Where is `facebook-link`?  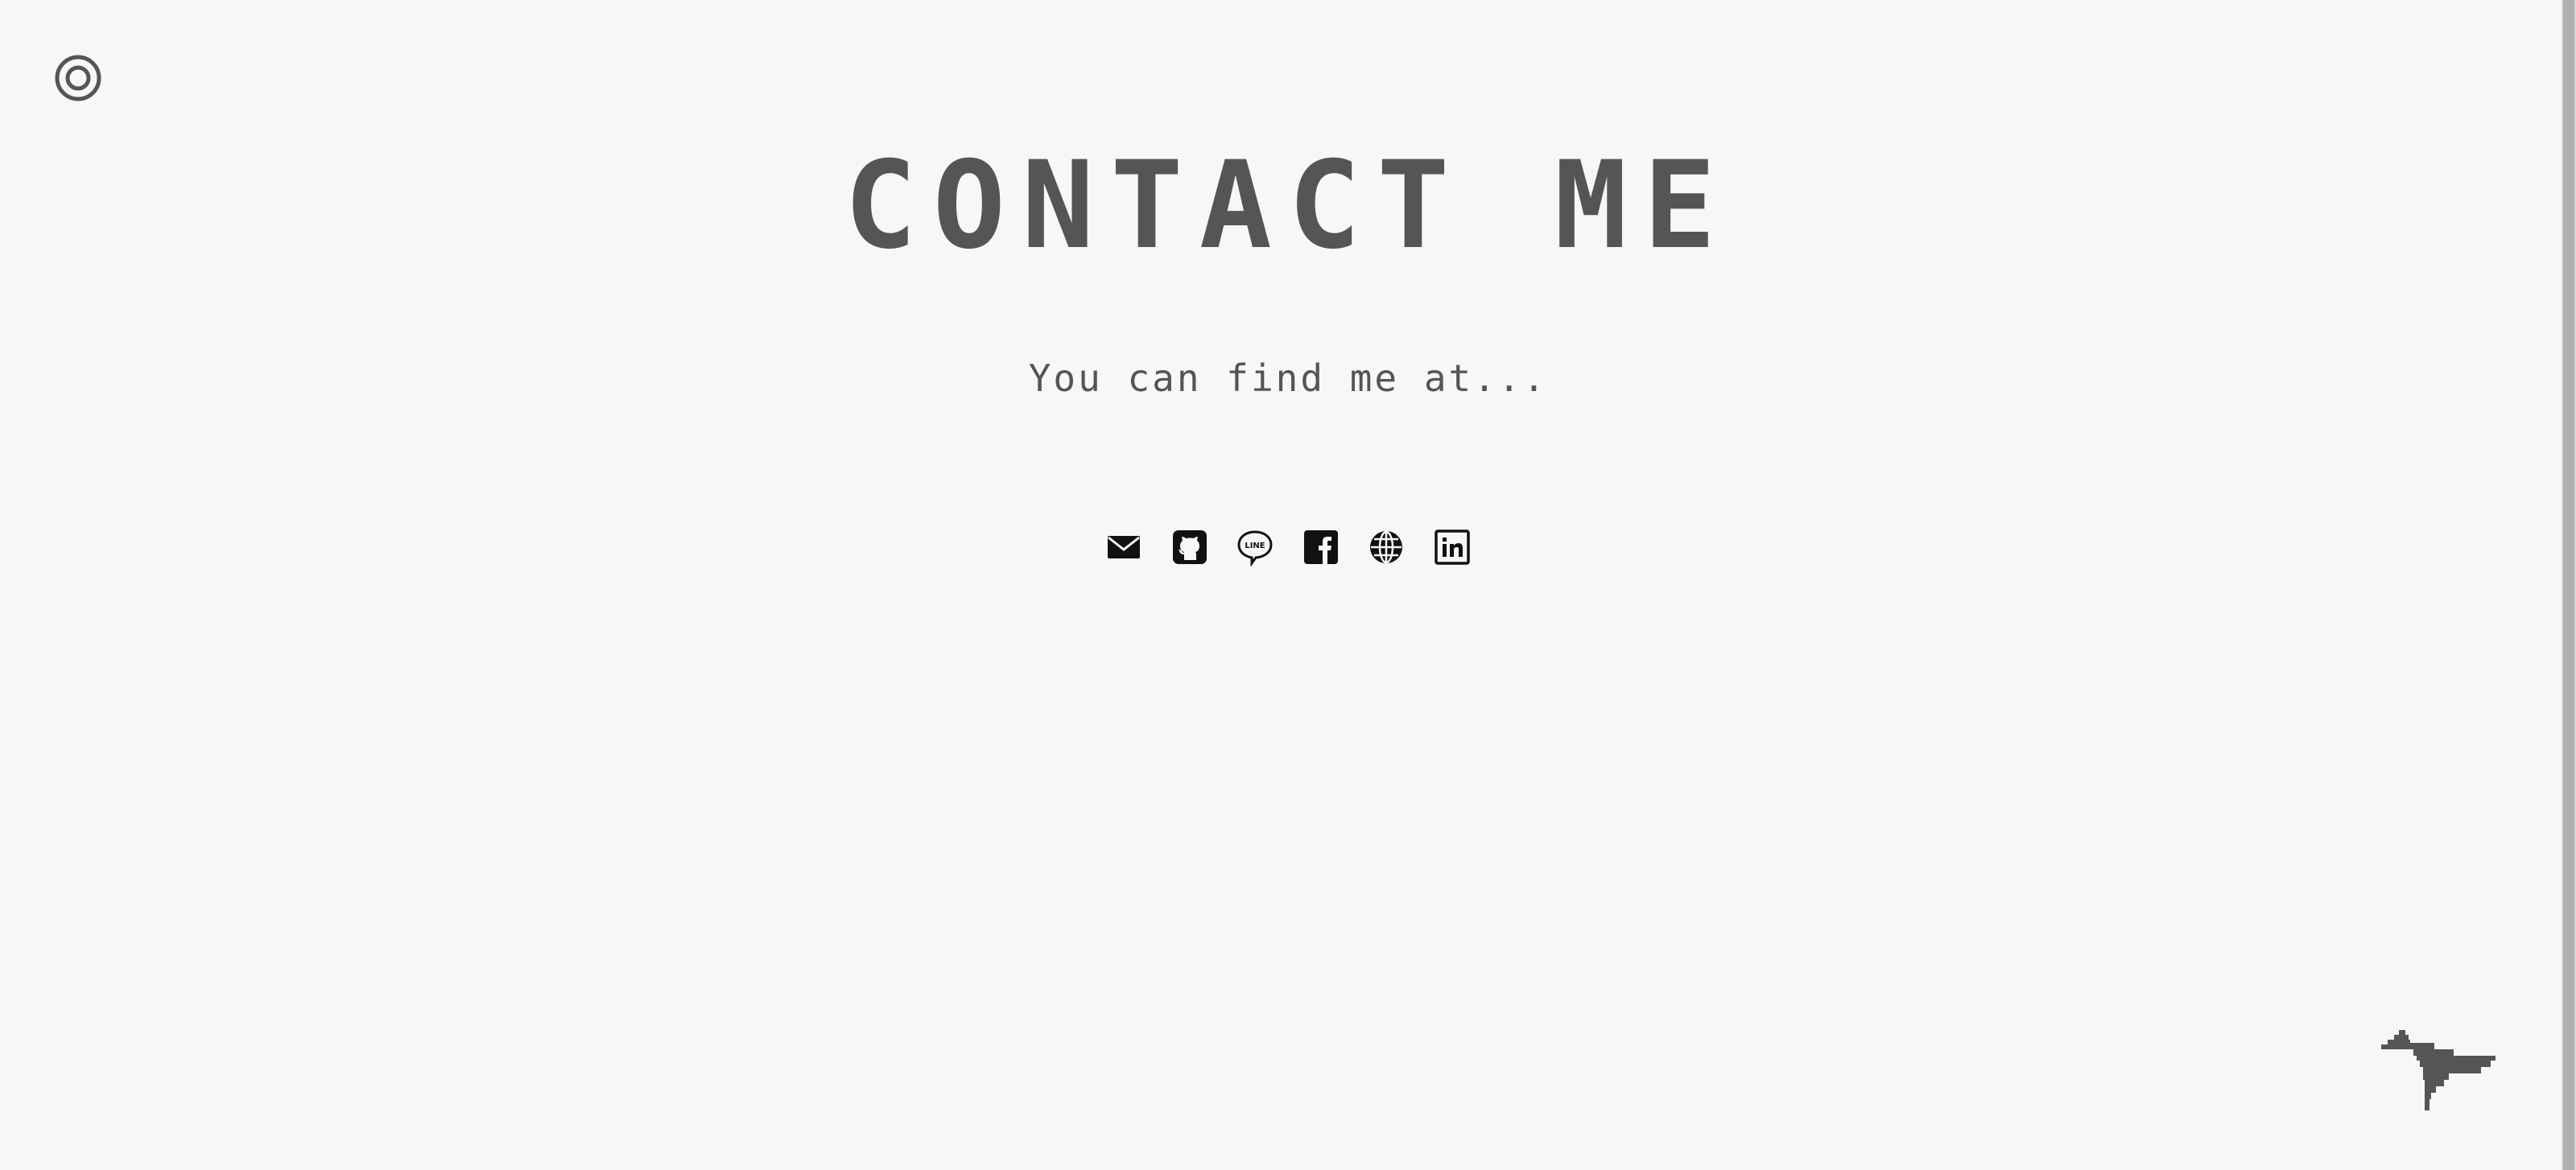 facebook-link is located at coordinates (1321, 547).